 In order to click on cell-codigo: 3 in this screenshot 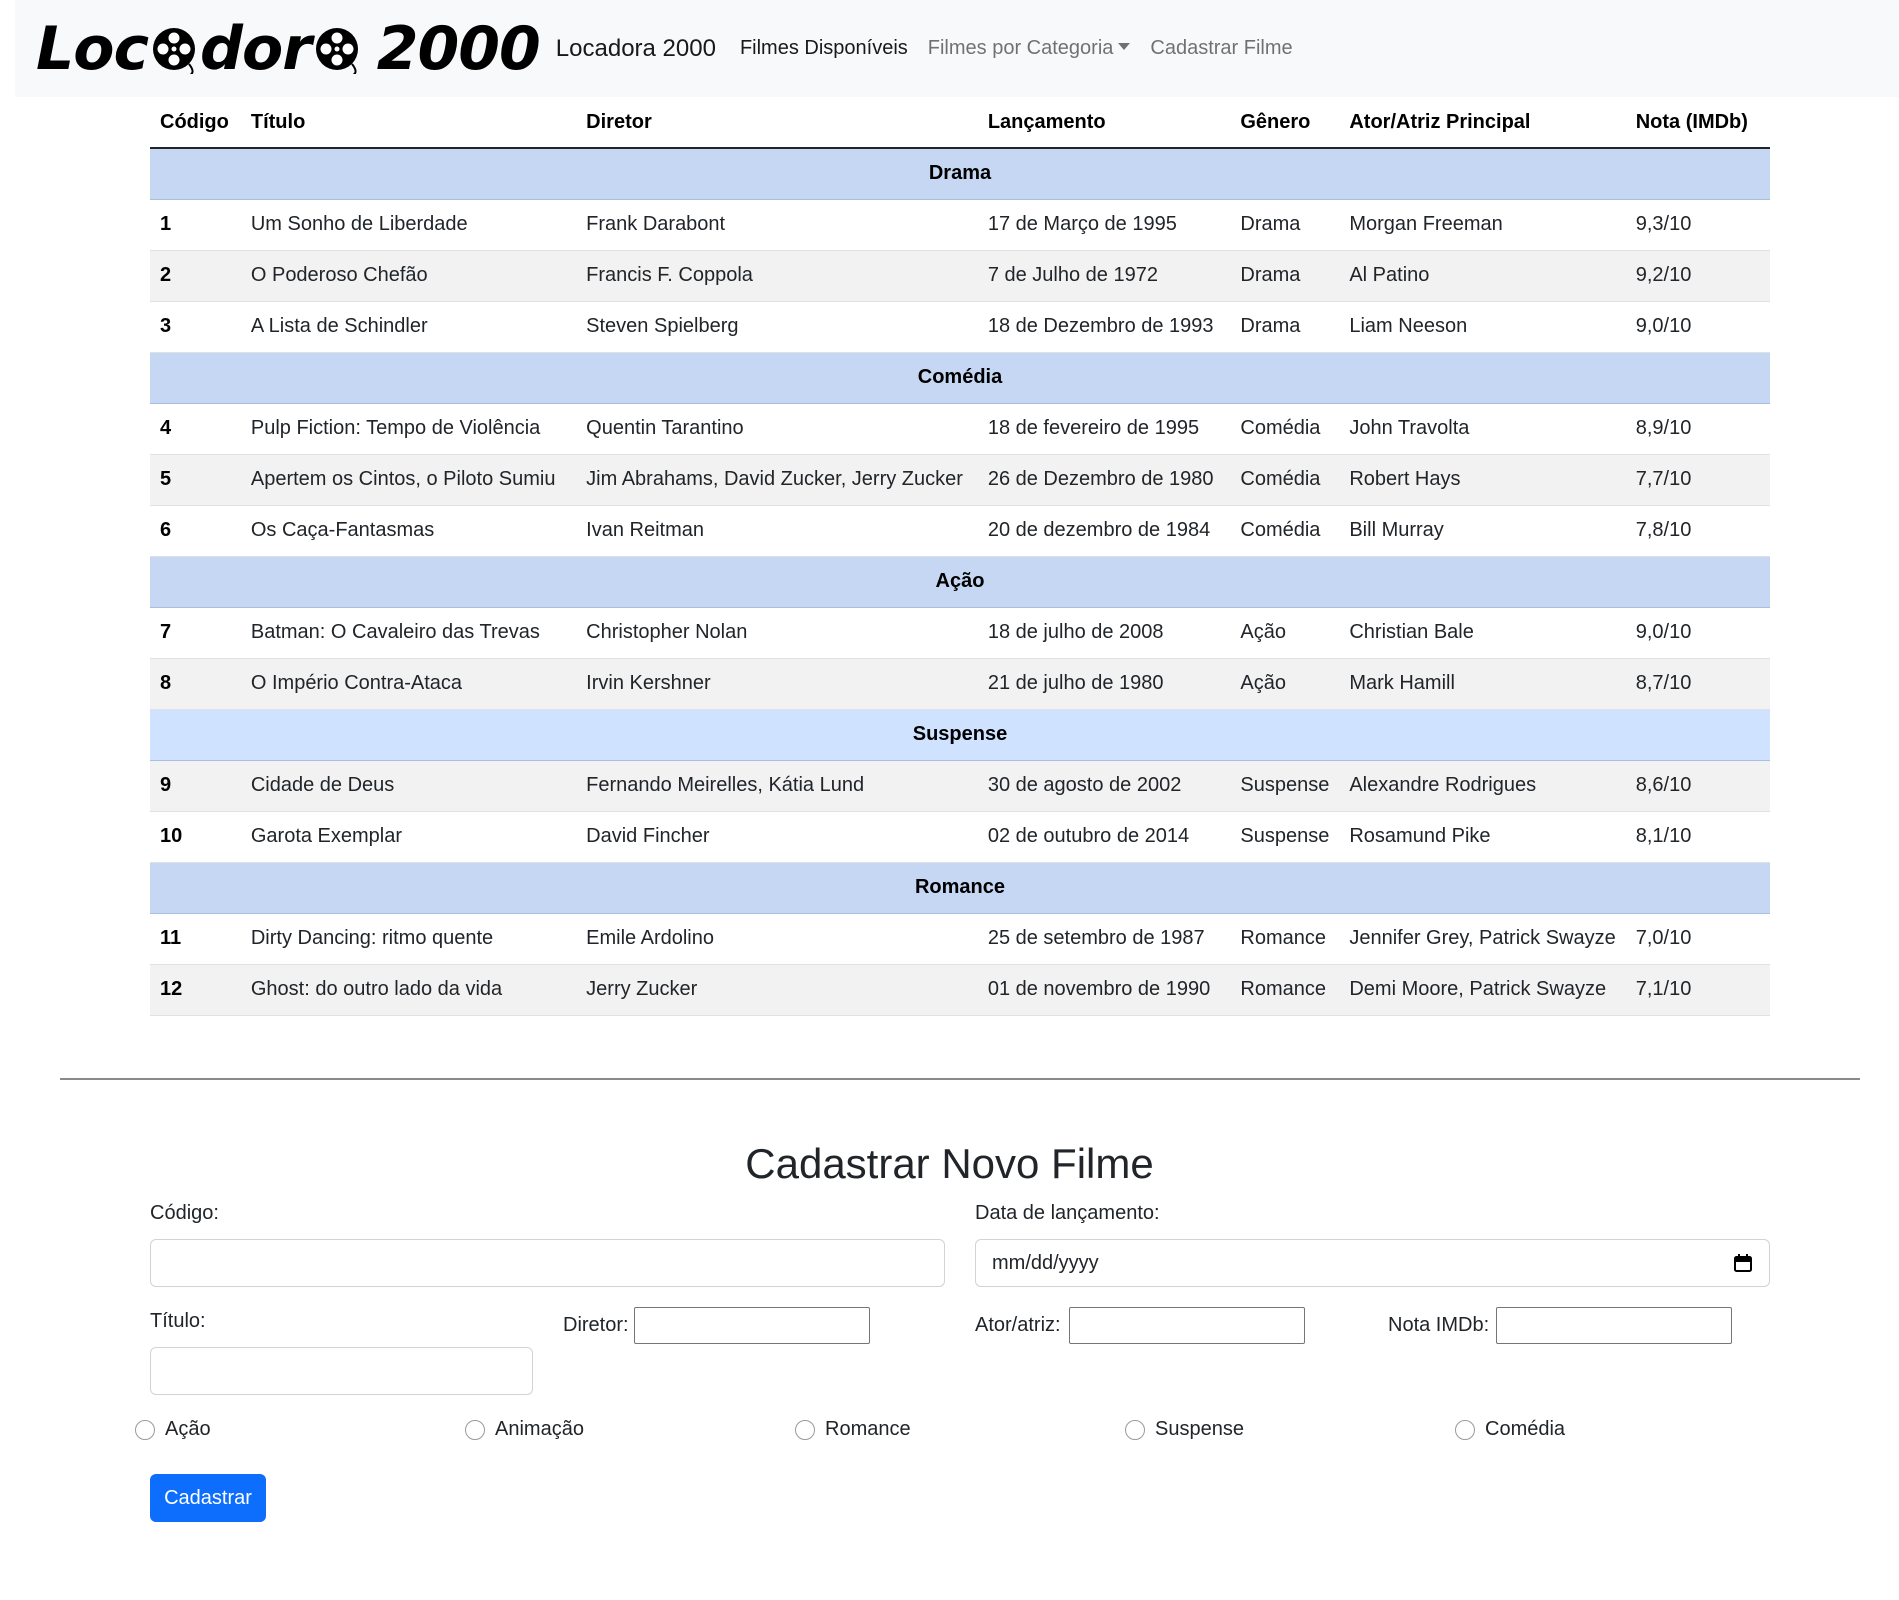, I will do `click(195, 327)`.